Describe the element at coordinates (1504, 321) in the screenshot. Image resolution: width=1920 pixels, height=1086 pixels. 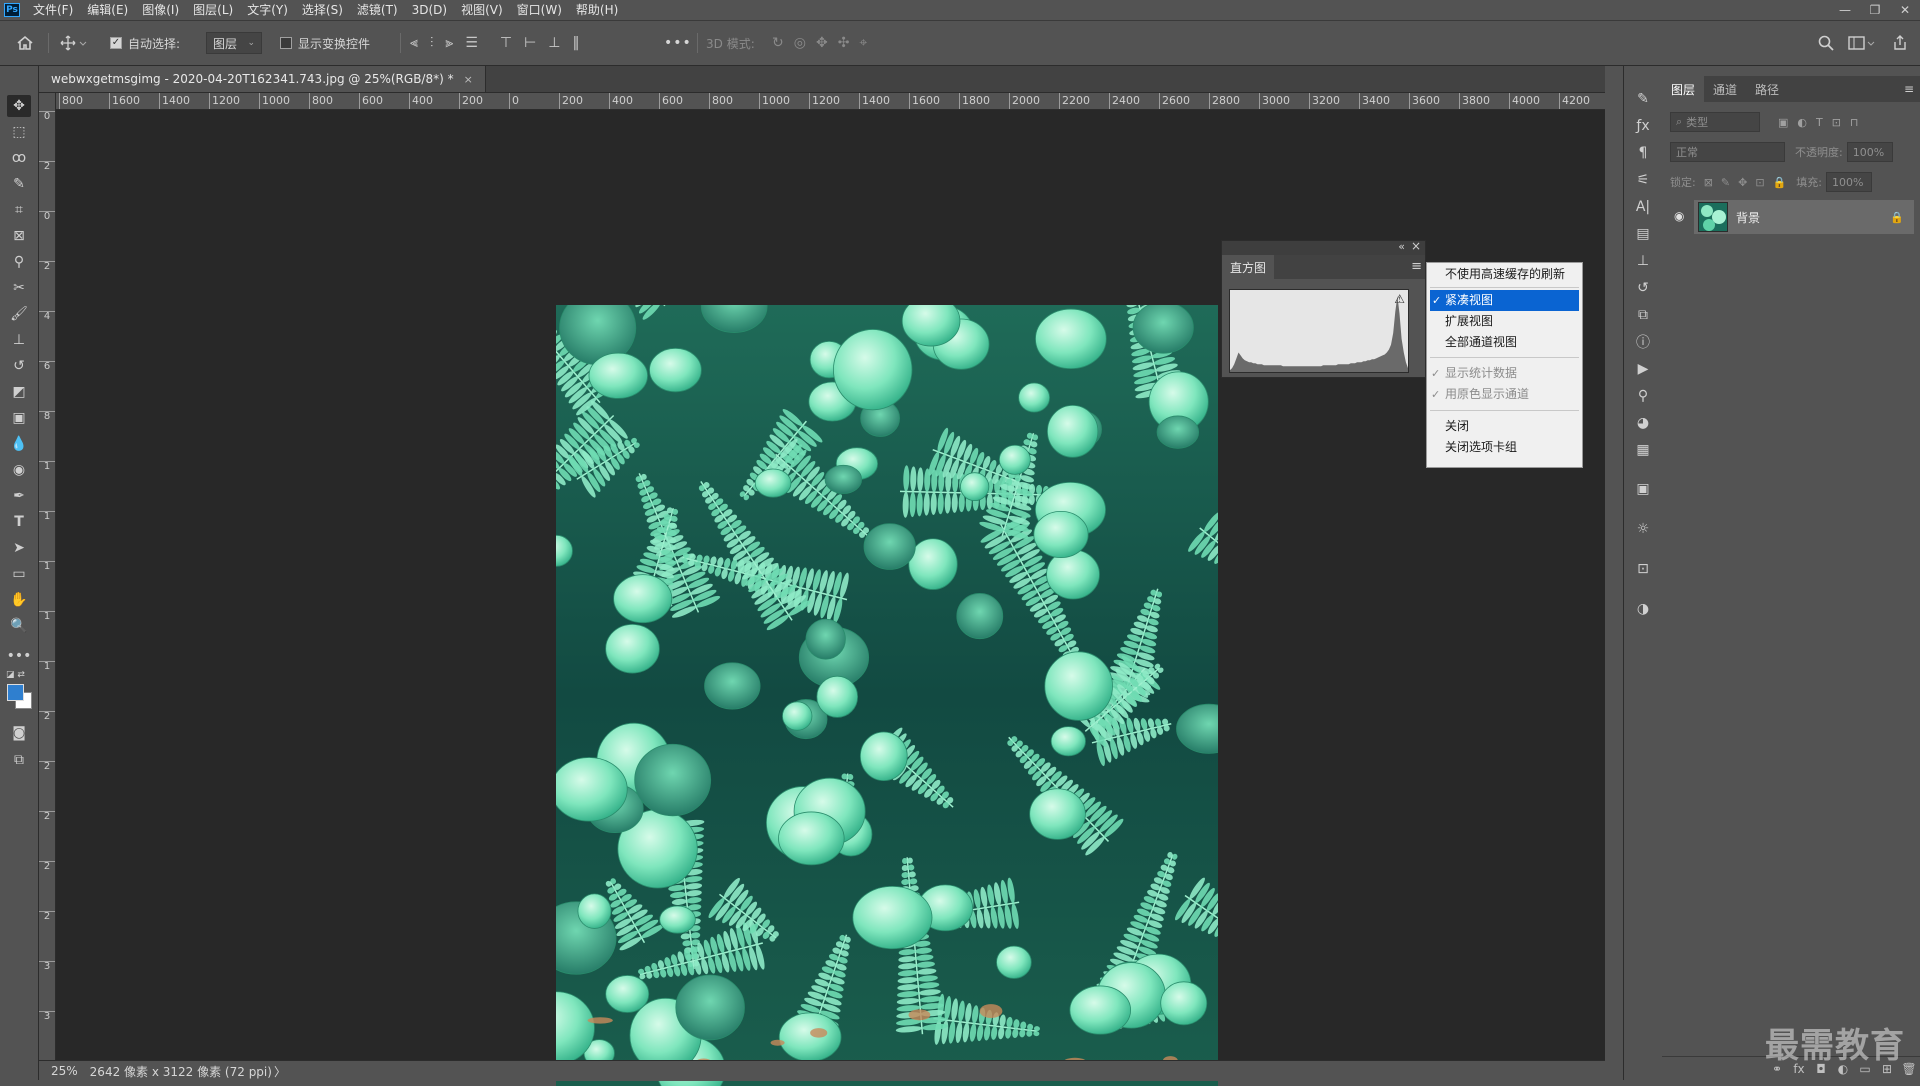
I see `menu-item-expanded-view: 扩展视图` at that location.